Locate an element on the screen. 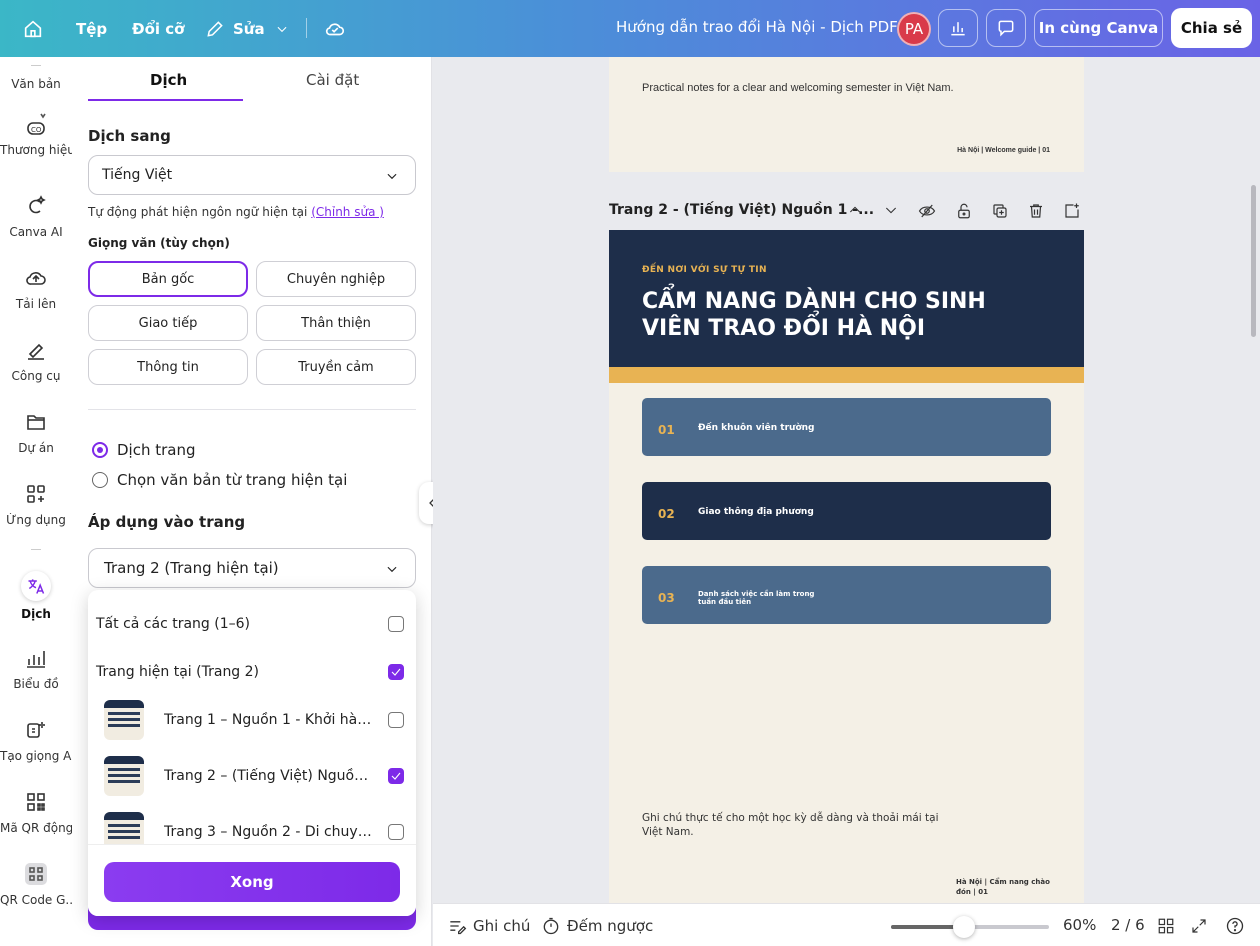 Image resolution: width=1260 pixels, height=946 pixels. cloud-save-button is located at coordinates (335, 28).